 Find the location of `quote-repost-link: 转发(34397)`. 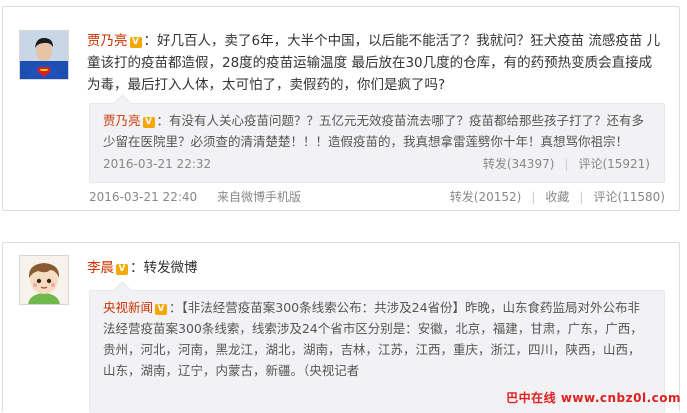

quote-repost-link: 转发(34397) is located at coordinates (519, 164).